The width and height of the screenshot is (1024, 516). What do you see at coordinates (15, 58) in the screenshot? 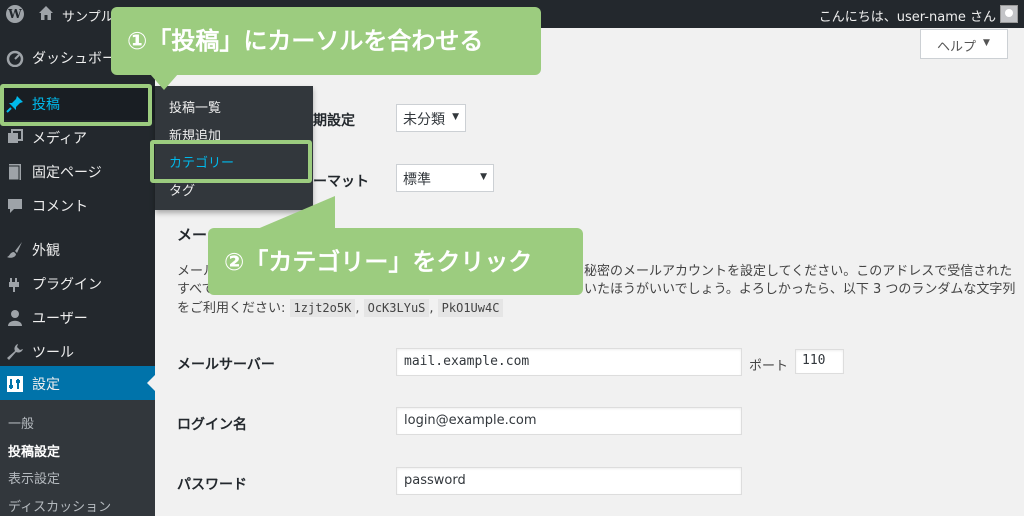
I see `dashboard-icon` at bounding box center [15, 58].